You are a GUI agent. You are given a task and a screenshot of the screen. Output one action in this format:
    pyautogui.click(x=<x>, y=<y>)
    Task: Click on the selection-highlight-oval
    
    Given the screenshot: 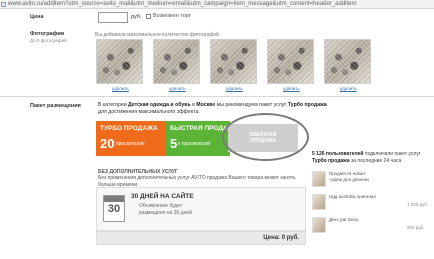 What is the action you would take?
    pyautogui.click(x=265, y=137)
    